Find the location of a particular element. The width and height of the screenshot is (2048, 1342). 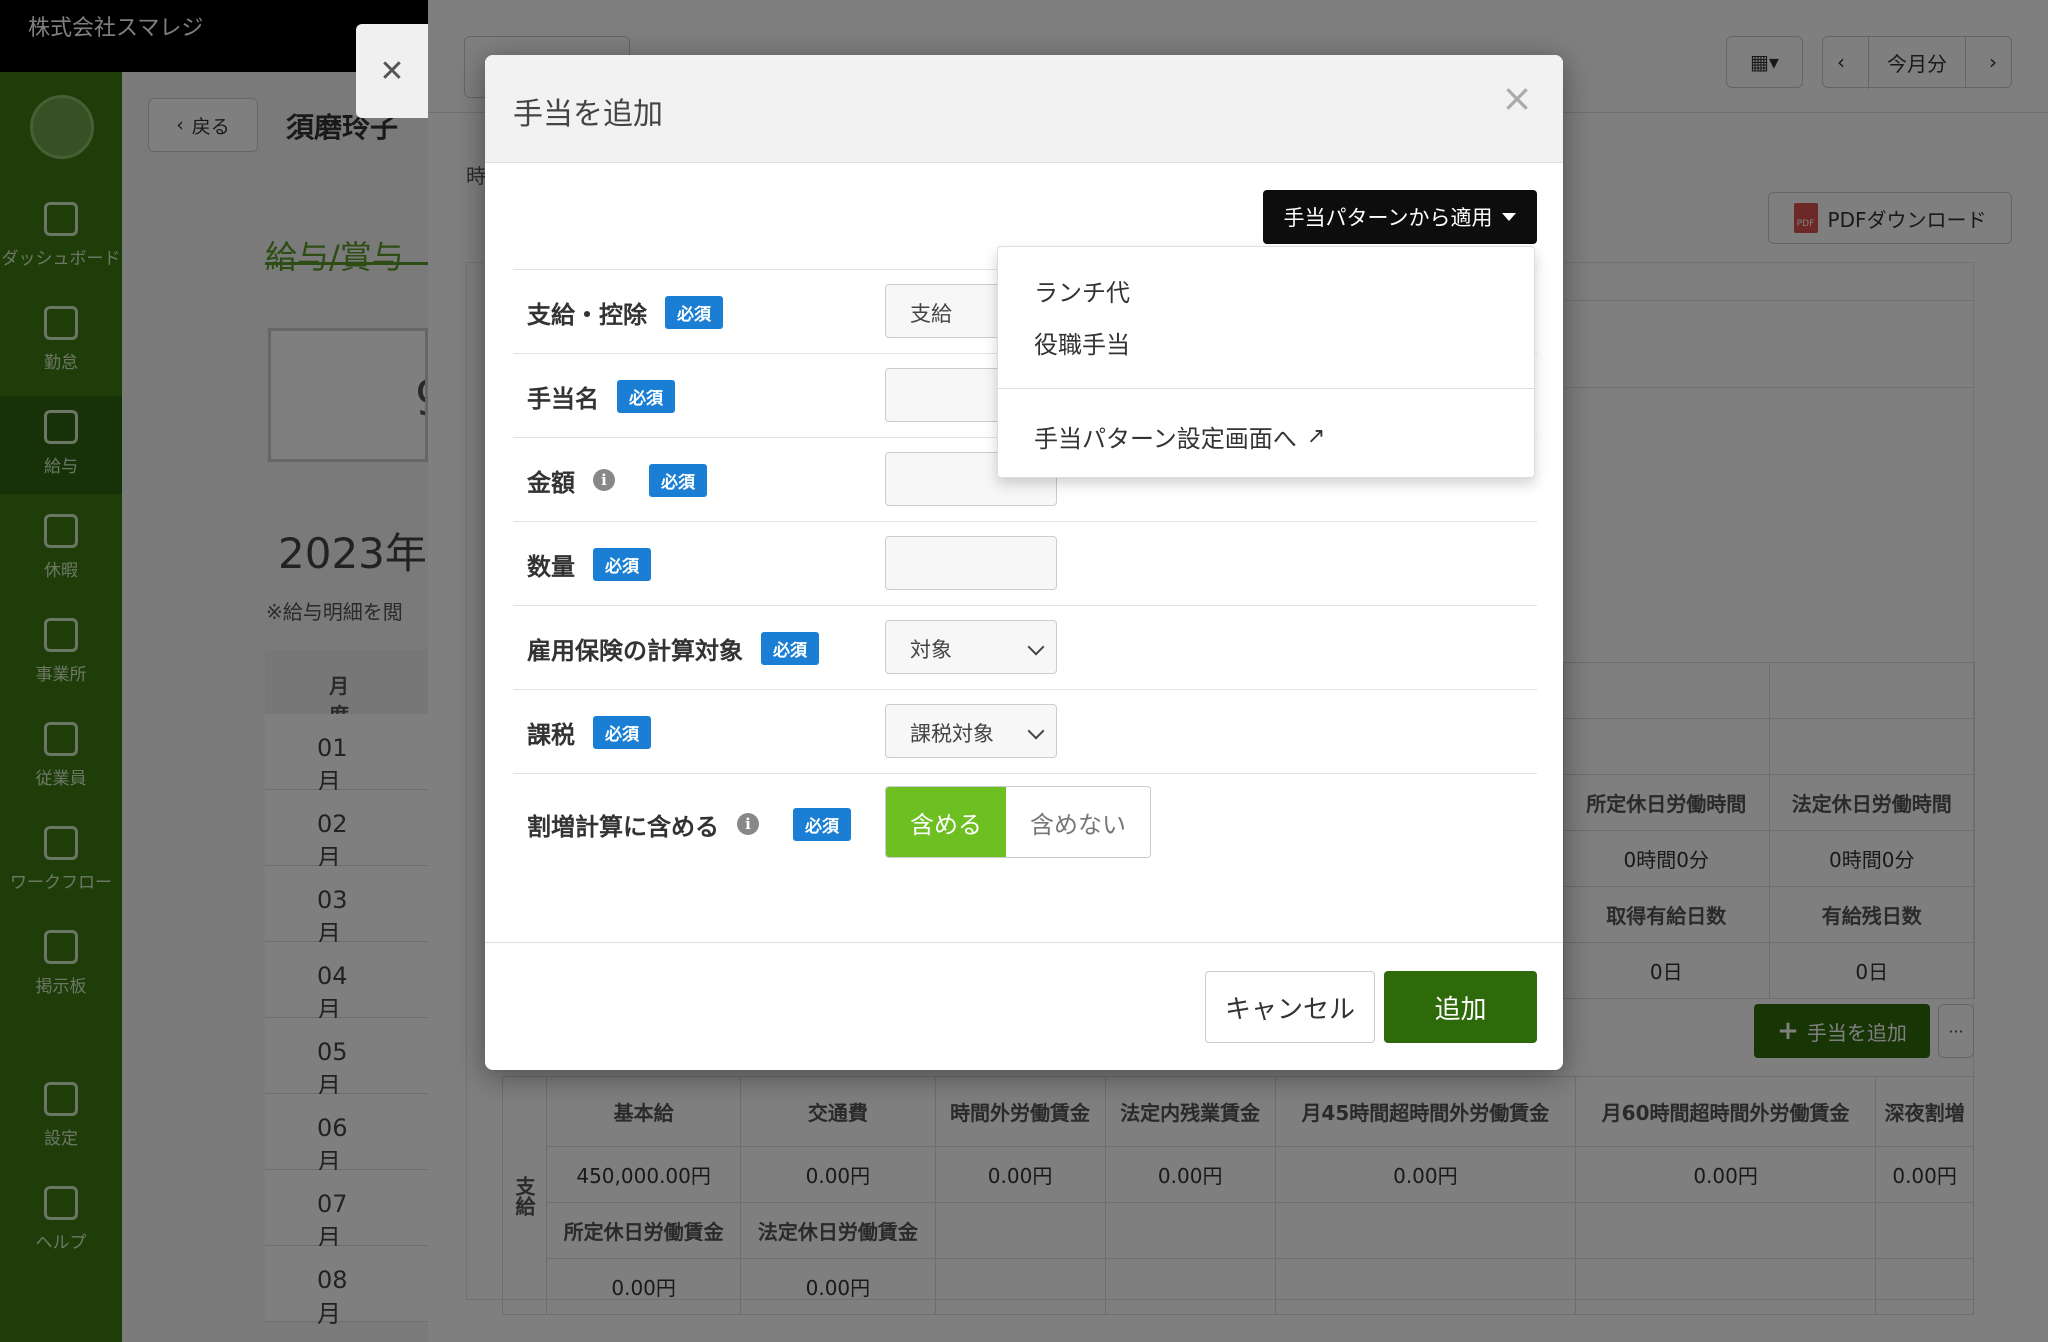

external-link-icon: ↗ is located at coordinates (1316, 436).